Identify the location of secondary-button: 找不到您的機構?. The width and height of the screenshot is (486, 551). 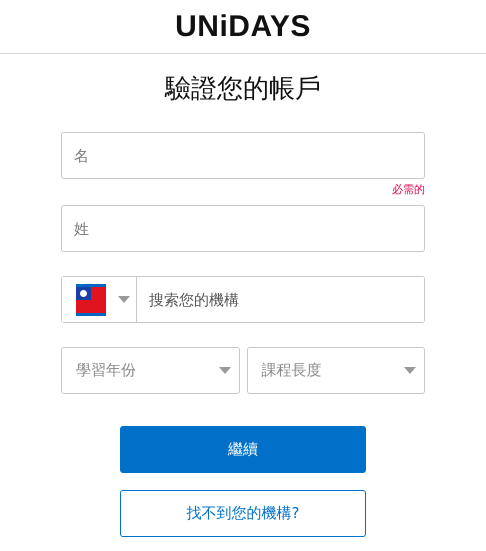
(243, 513).